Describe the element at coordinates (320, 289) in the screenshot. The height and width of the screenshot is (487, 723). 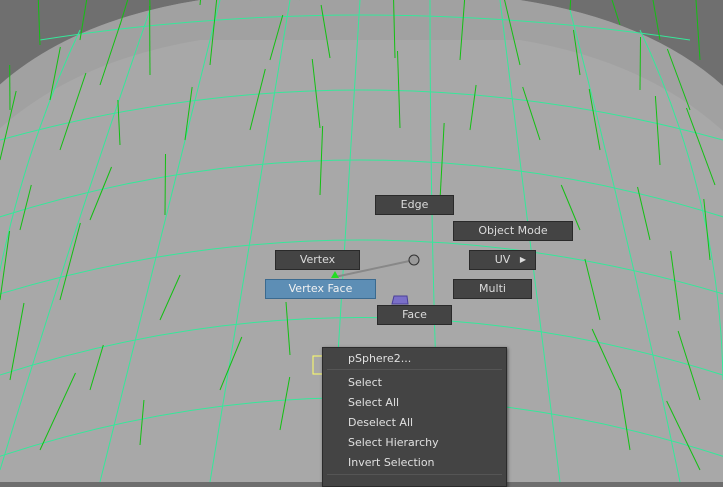
I see `vertex-face-button: Vertex Face` at that location.